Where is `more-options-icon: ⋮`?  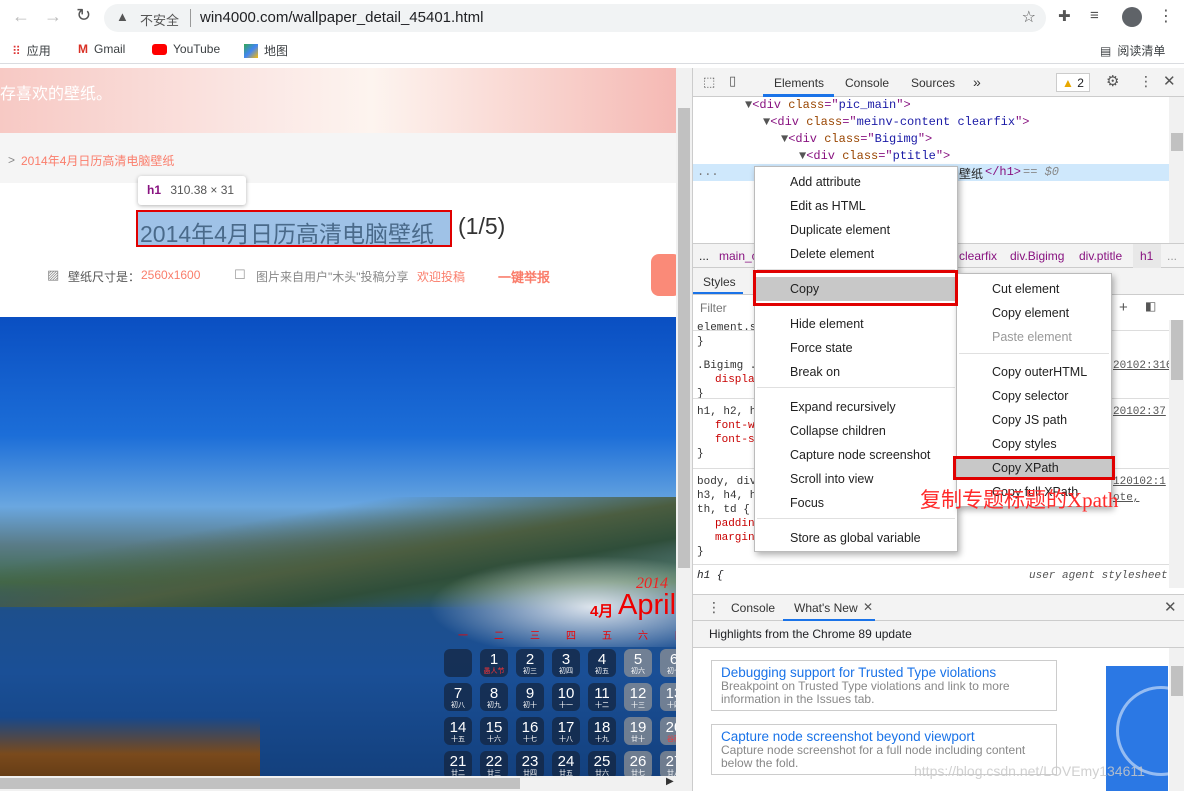
more-options-icon: ⋮ is located at coordinates (1146, 81).